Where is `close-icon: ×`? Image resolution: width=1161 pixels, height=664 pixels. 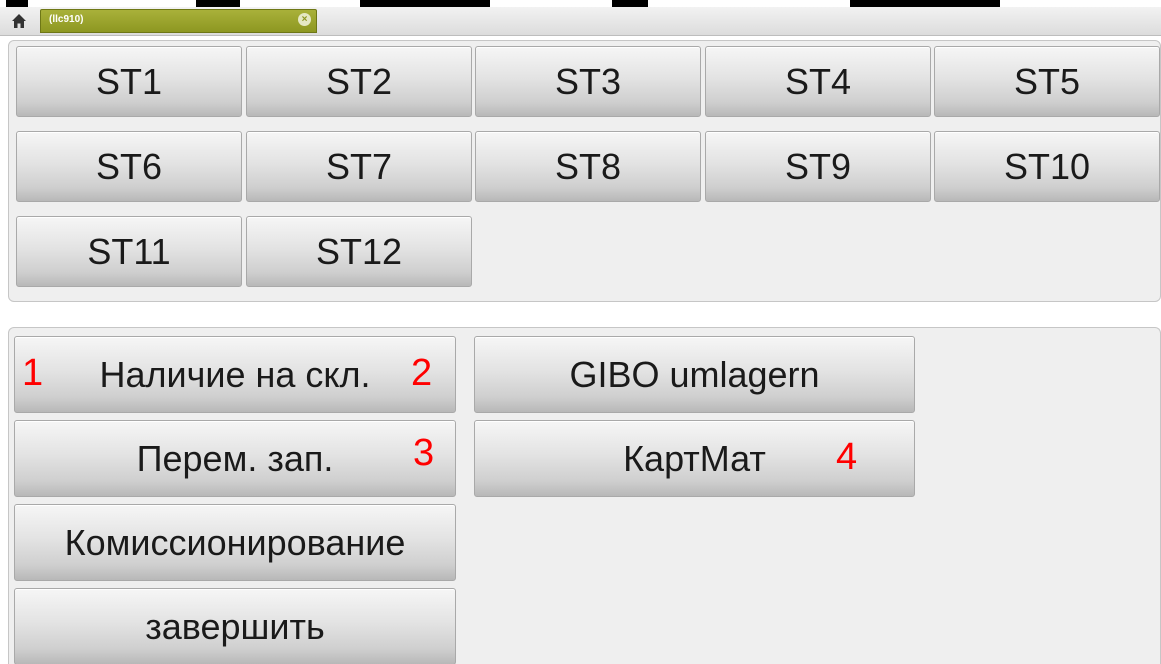 close-icon: × is located at coordinates (304, 19).